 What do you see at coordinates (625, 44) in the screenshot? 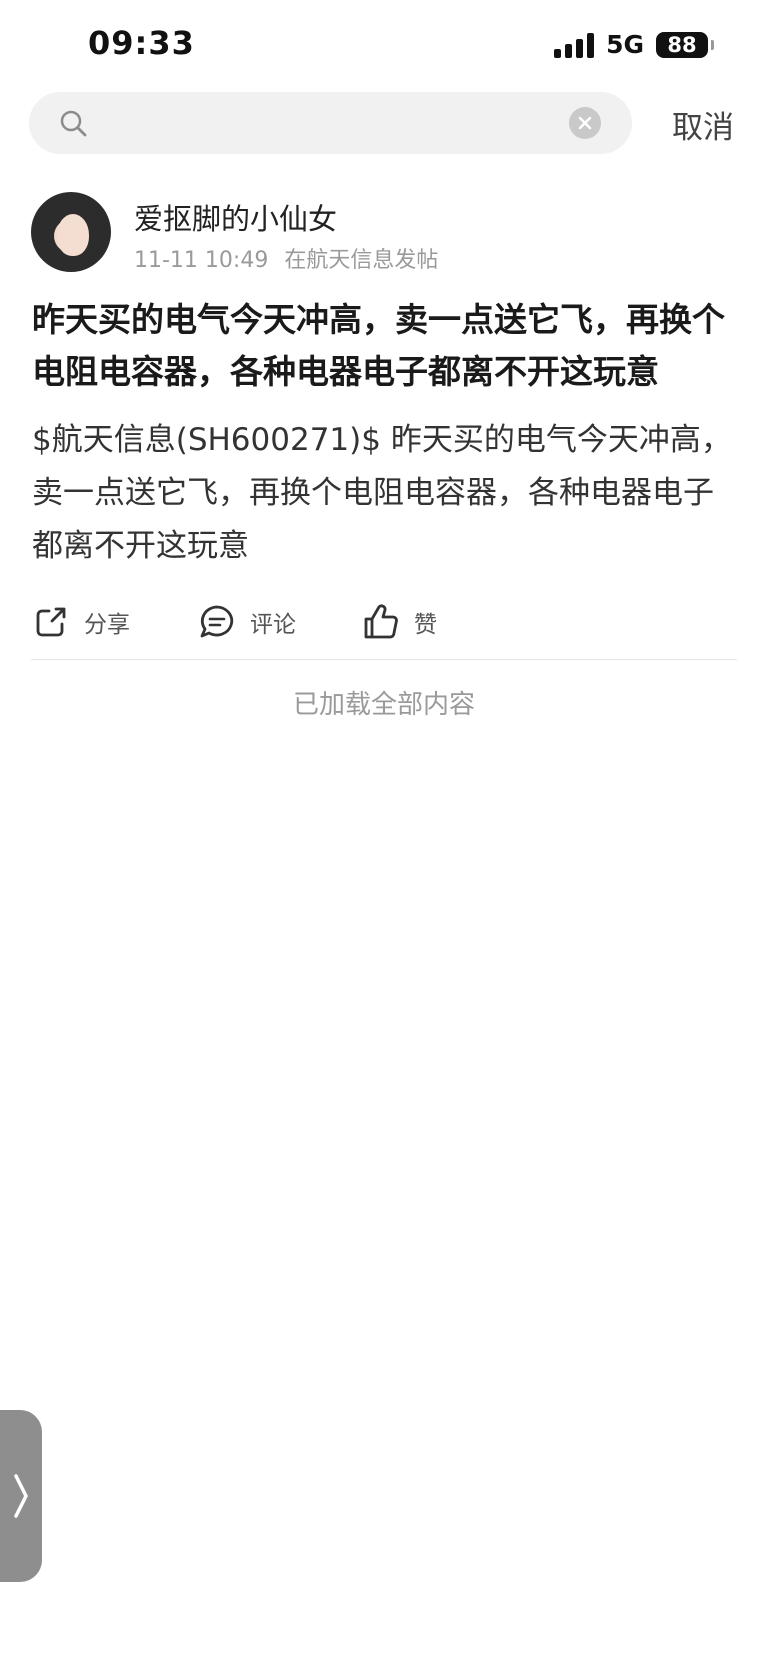
I see `network-label: 5G` at bounding box center [625, 44].